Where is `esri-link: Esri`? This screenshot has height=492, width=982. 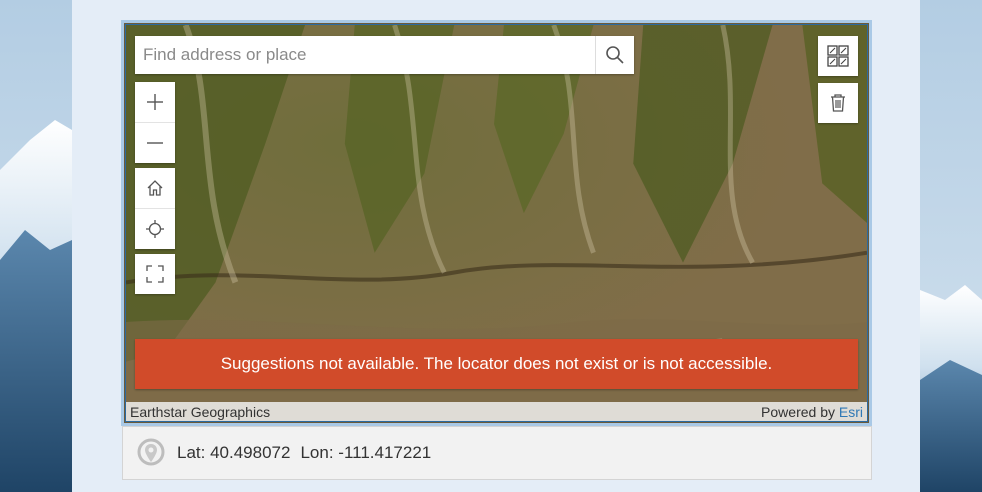 esri-link: Esri is located at coordinates (851, 412).